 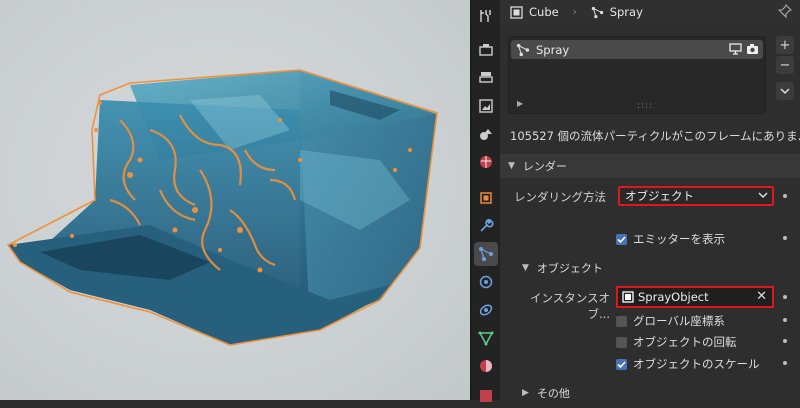 What do you see at coordinates (761, 296) in the screenshot?
I see `clear-icon: ✕` at bounding box center [761, 296].